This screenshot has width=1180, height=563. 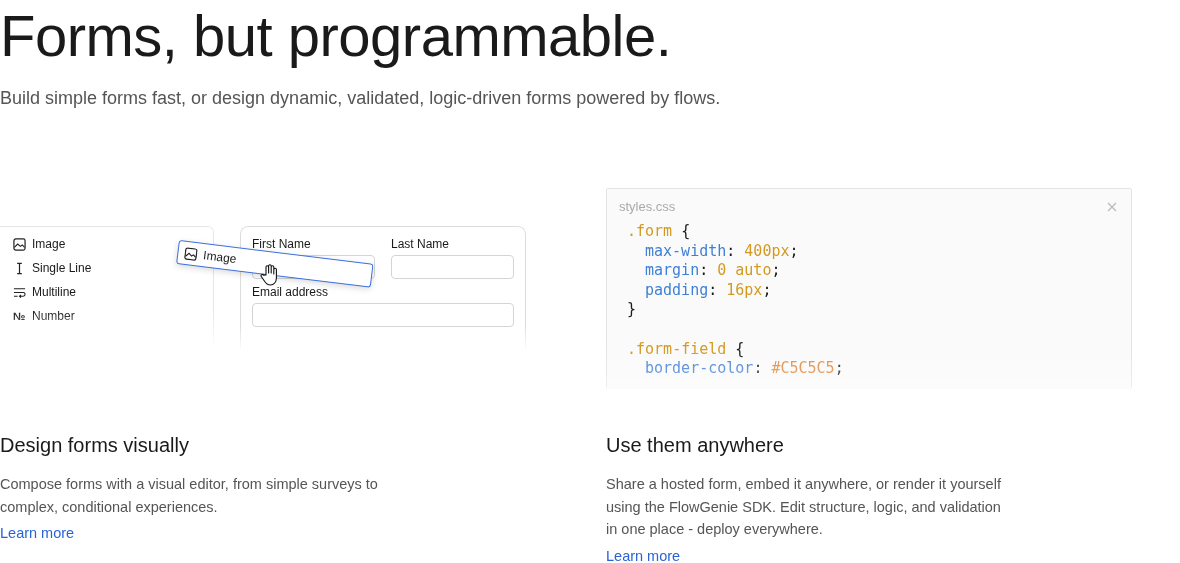 What do you see at coordinates (281, 244) in the screenshot?
I see `field-label: First Name` at bounding box center [281, 244].